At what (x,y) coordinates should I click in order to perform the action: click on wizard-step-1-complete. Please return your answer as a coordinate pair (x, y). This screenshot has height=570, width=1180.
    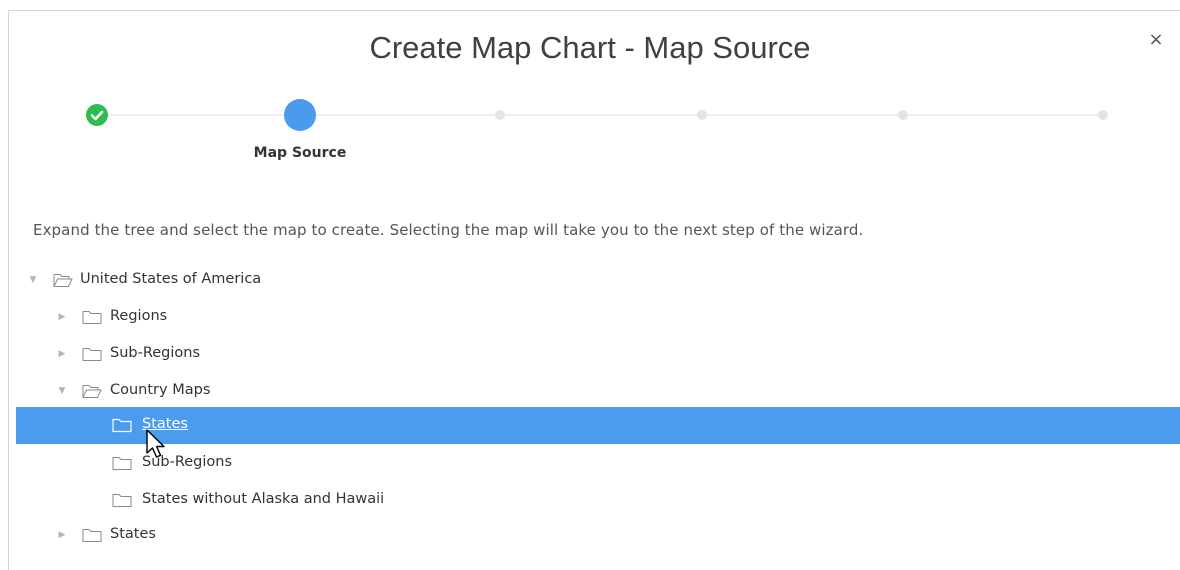
    Looking at the image, I should click on (97, 115).